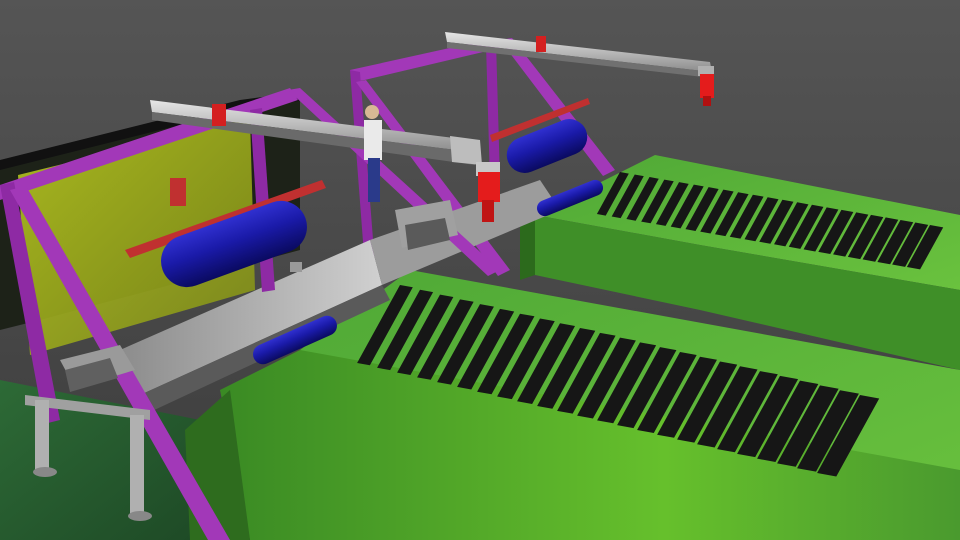 The height and width of the screenshot is (540, 960). What do you see at coordinates (541, 44) in the screenshot?
I see `rear-gantry-carriage` at bounding box center [541, 44].